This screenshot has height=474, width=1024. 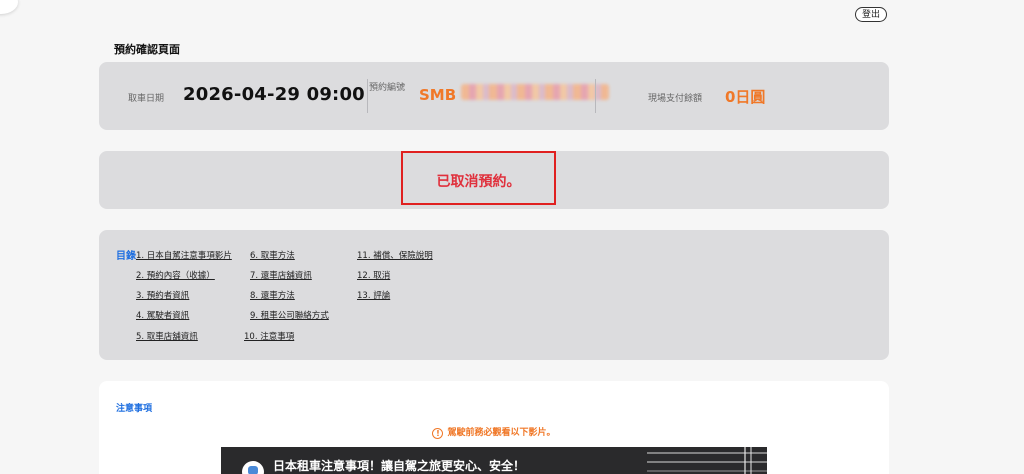 I want to click on toc-link: 1. 日本自駕注意事項影片, so click(x=184, y=256).